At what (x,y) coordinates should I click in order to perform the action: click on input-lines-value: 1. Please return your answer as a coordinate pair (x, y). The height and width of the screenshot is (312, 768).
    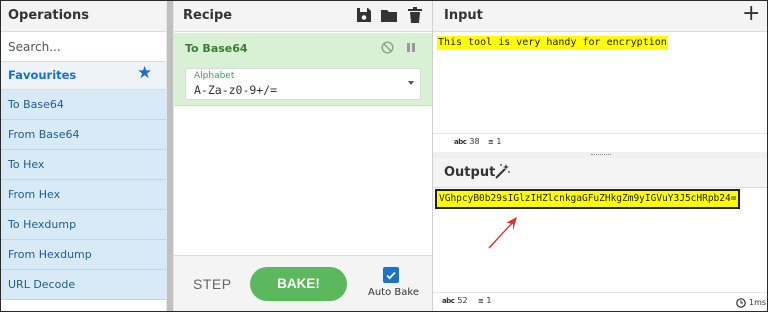
    Looking at the image, I should click on (499, 141).